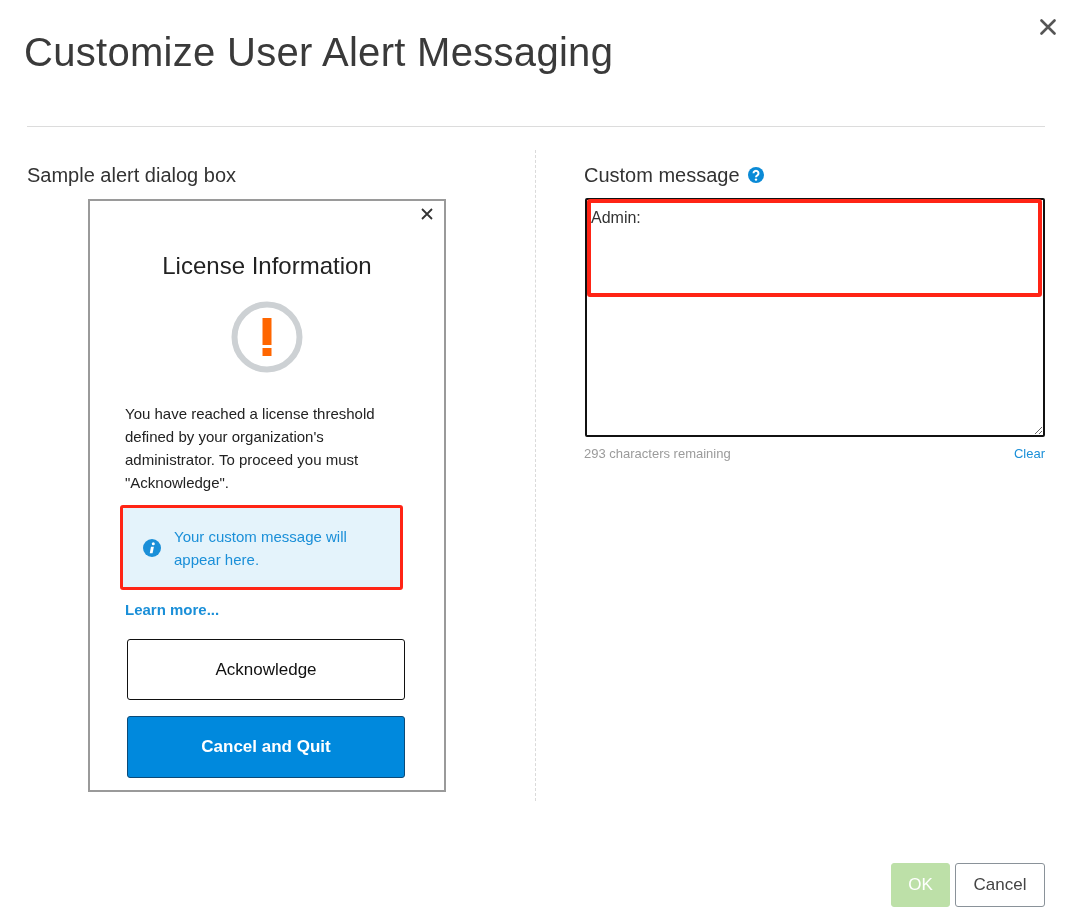 The image size is (1069, 909). I want to click on cancel-and-quit-button: Cancel and Quit, so click(266, 747).